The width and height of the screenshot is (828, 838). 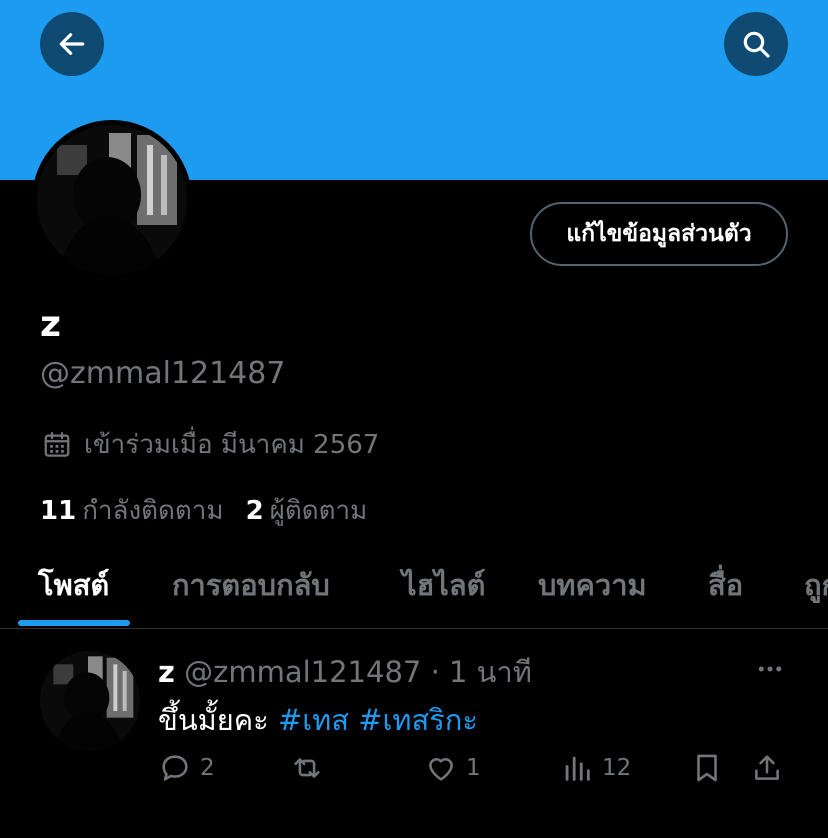 What do you see at coordinates (473, 768) in the screenshot?
I see `like-count: 1` at bounding box center [473, 768].